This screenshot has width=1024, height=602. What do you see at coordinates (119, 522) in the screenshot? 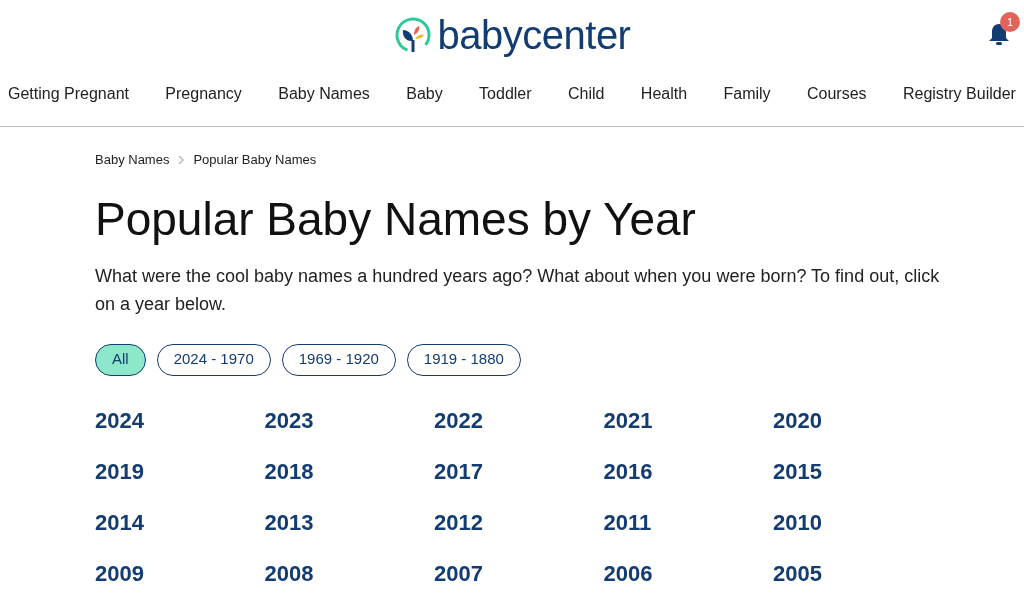
I see `year-link: 2014` at bounding box center [119, 522].